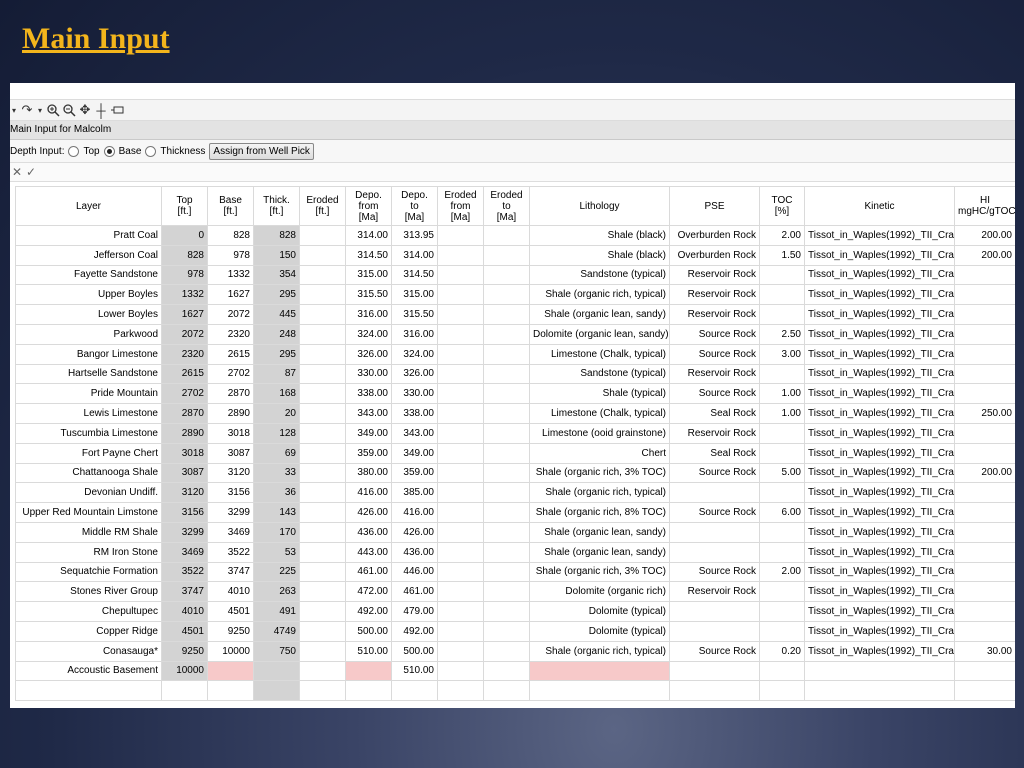  I want to click on zoom-out-icon, so click(69, 110).